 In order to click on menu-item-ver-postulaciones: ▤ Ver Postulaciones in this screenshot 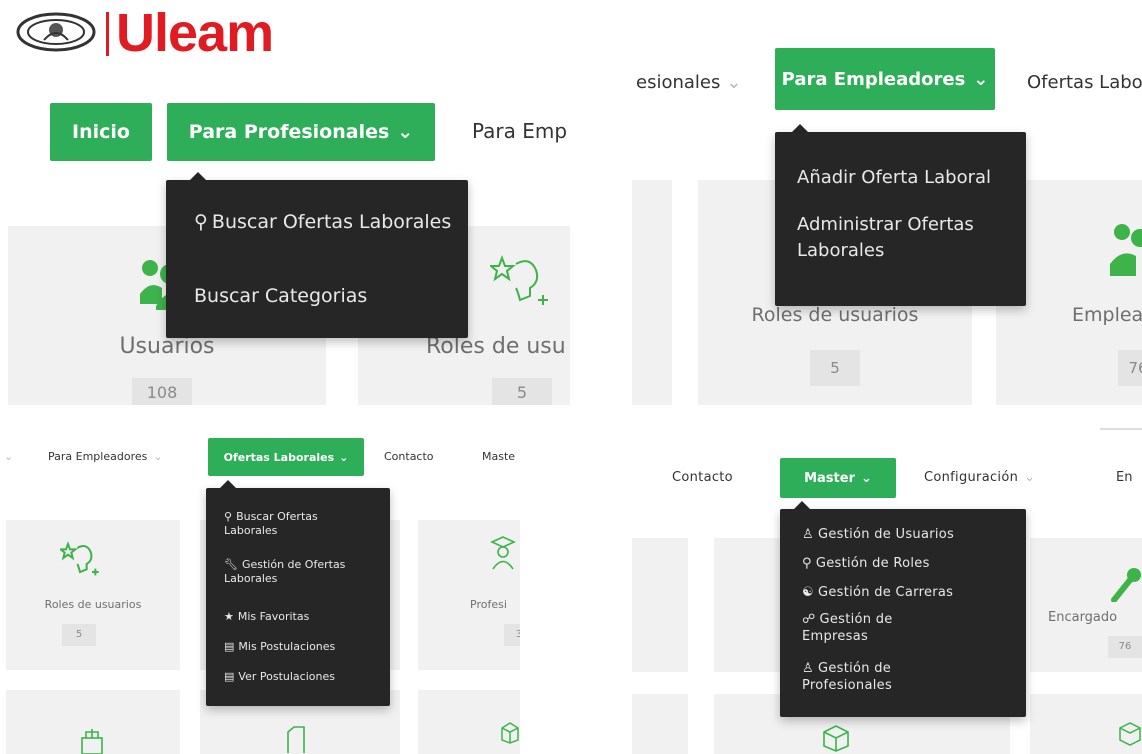, I will do `click(279, 677)`.